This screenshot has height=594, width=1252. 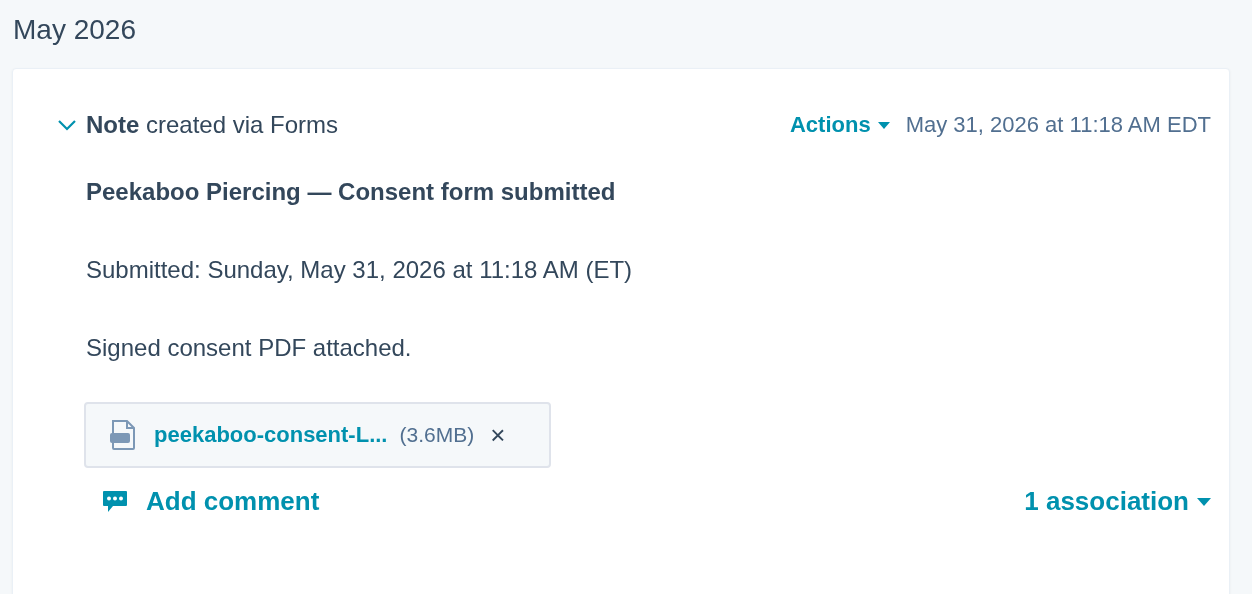 I want to click on note-text: Submitted: Sunday, May 31, 2026 at 11:18 AM (ET), so click(x=360, y=270).